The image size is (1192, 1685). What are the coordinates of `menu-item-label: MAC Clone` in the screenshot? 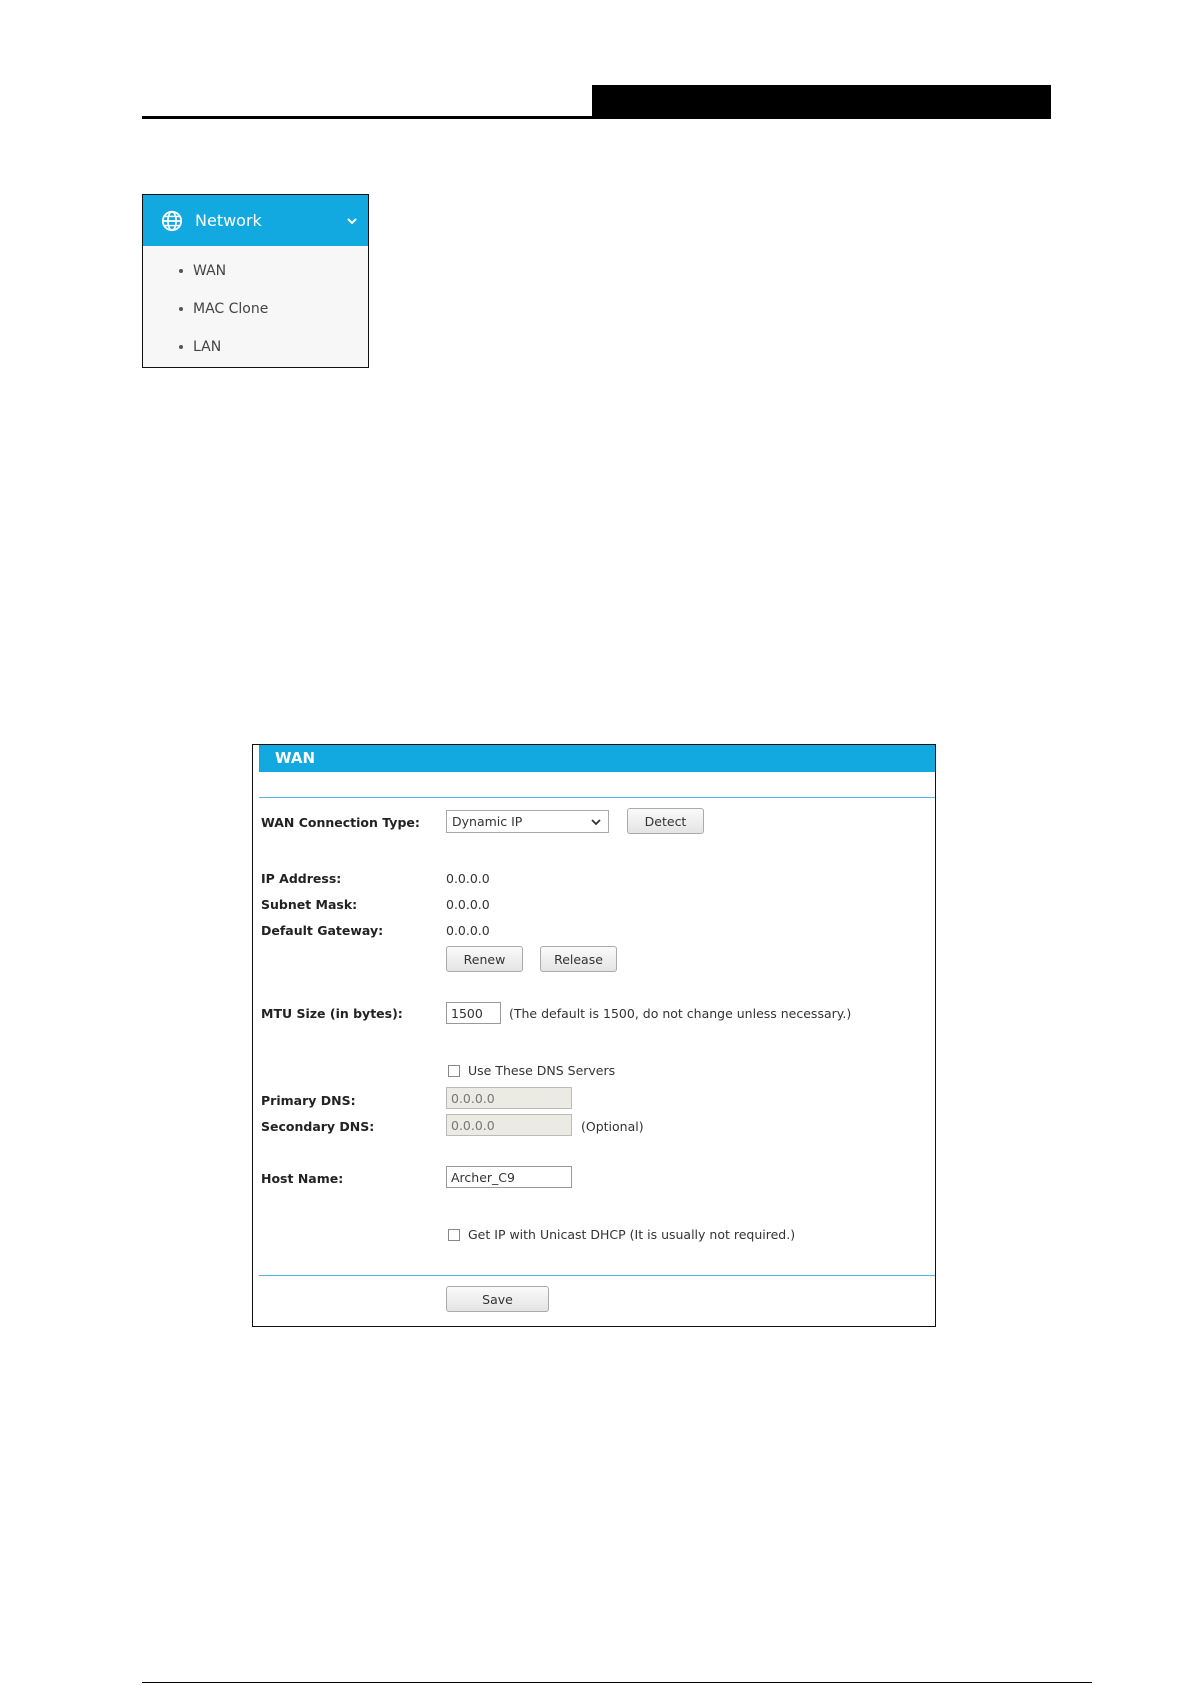 It's located at (231, 309).